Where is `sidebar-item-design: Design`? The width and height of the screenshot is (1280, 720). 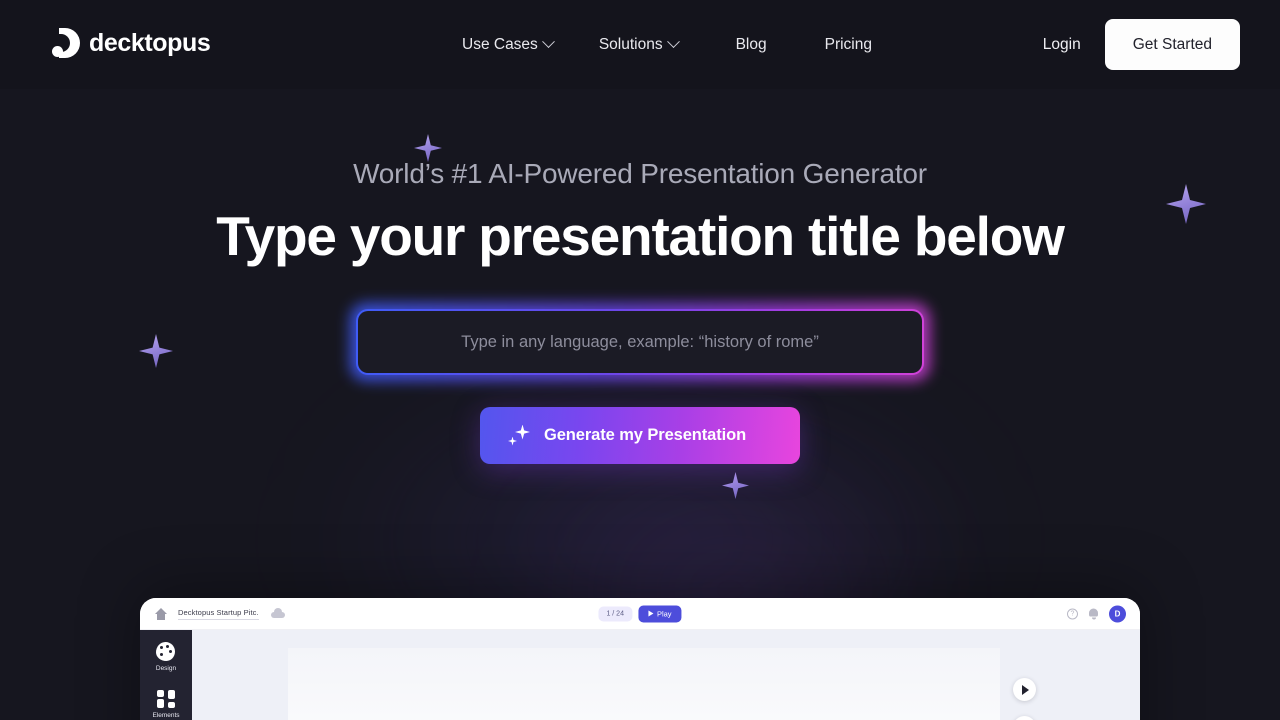 sidebar-item-design: Design is located at coordinates (166, 657).